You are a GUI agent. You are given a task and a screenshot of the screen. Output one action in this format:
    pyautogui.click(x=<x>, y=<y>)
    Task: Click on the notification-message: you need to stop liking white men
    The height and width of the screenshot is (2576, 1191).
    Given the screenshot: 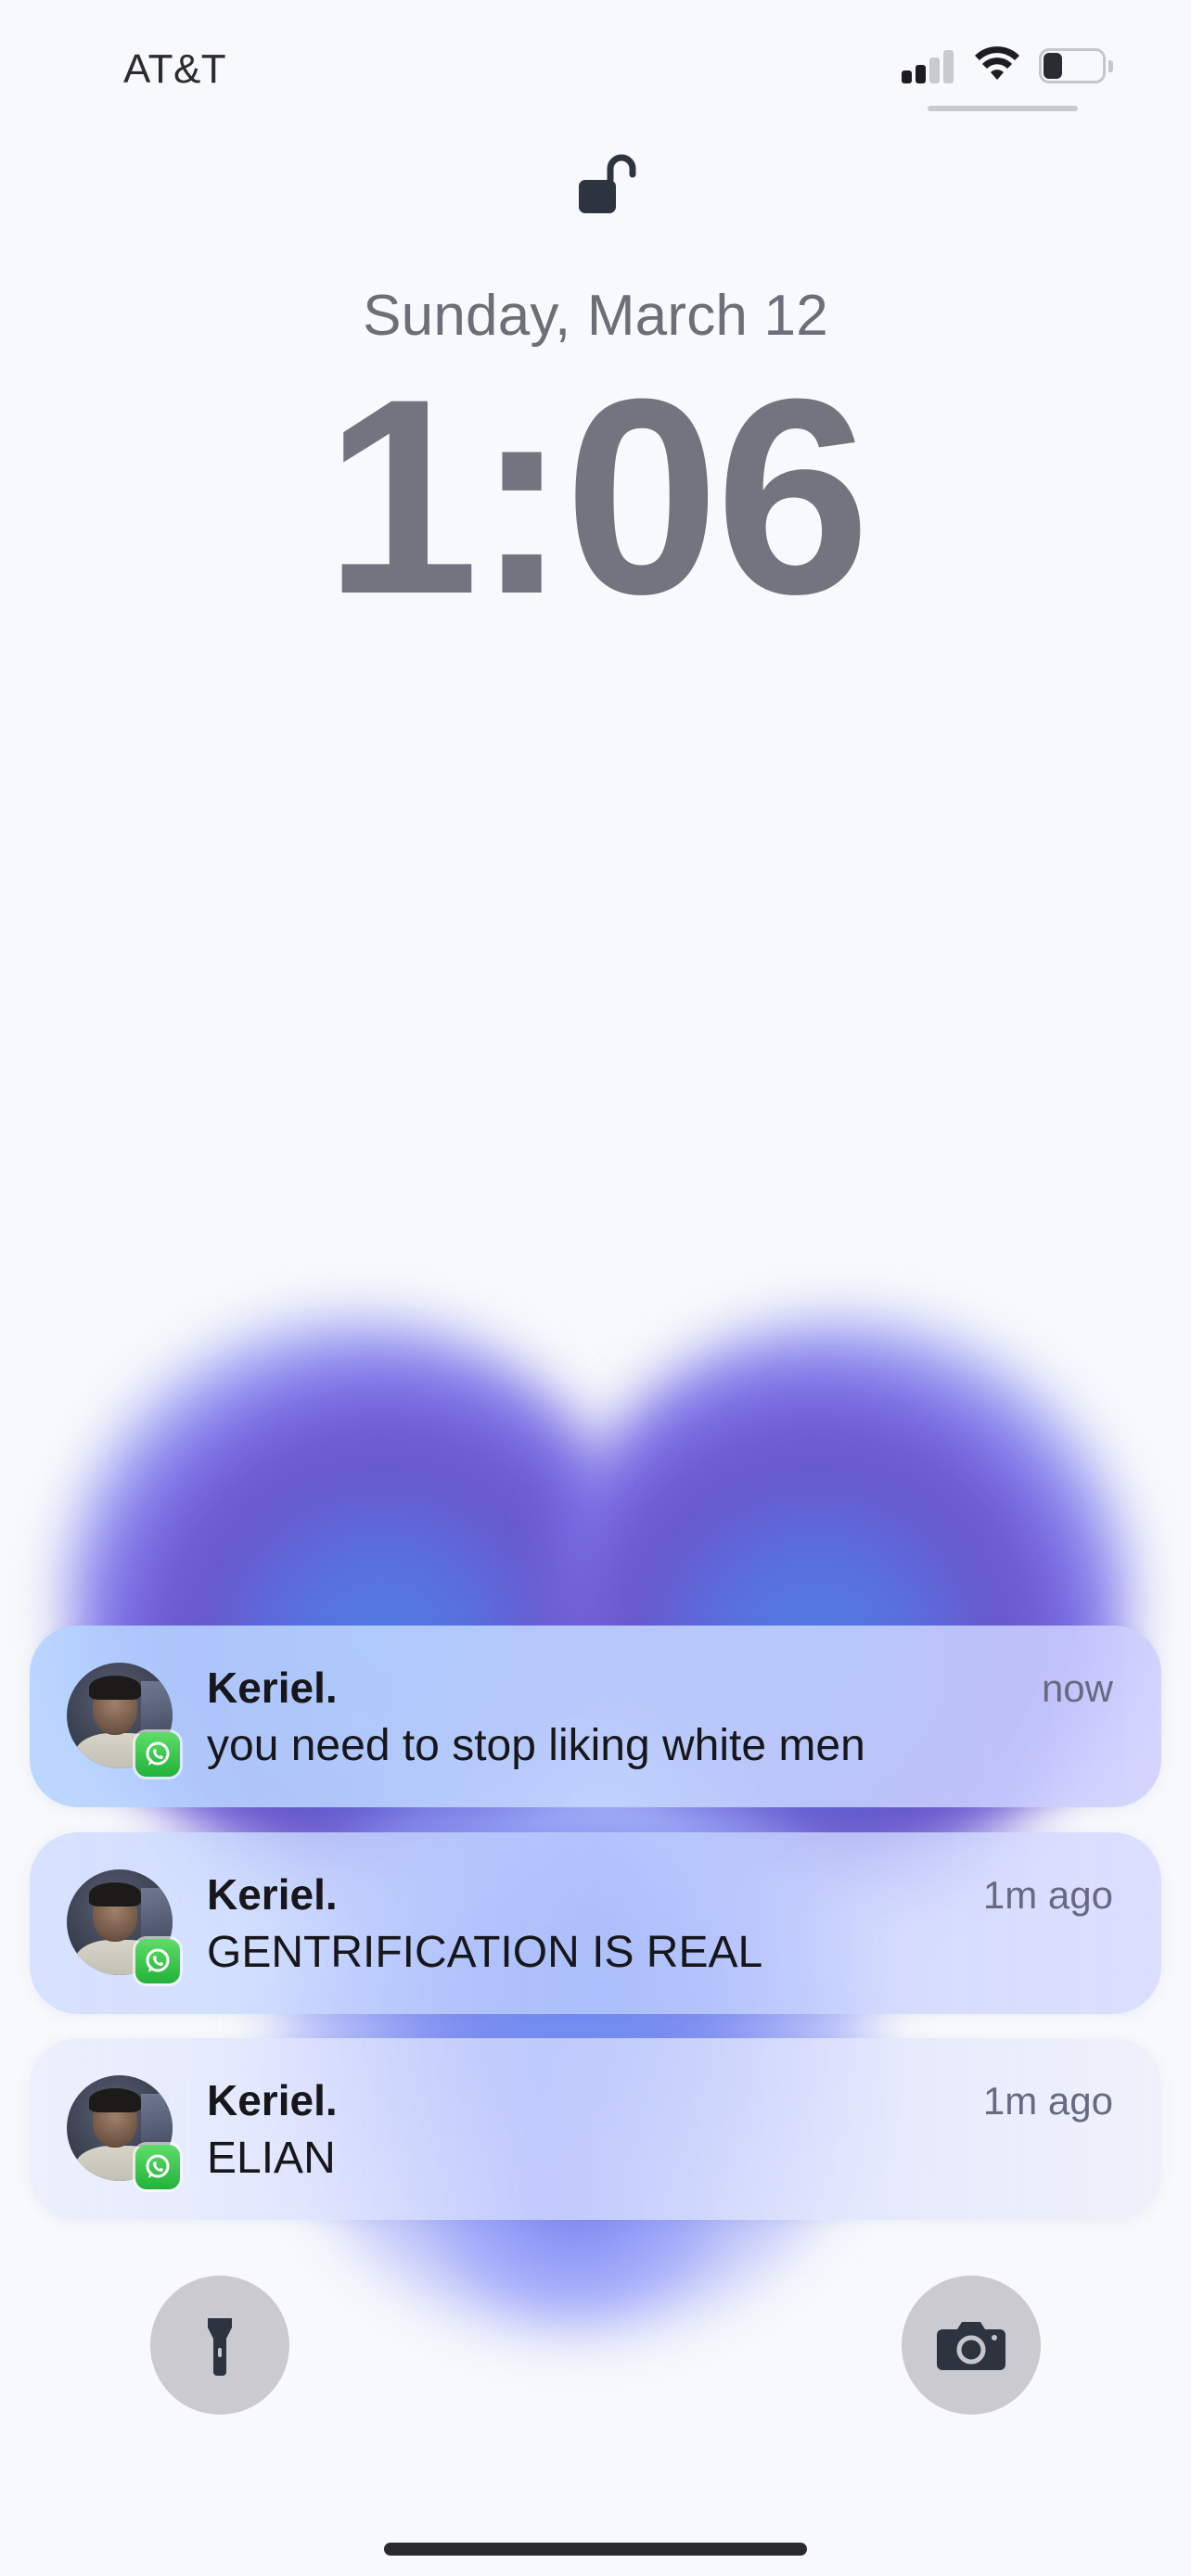 What is the action you would take?
    pyautogui.click(x=536, y=1746)
    